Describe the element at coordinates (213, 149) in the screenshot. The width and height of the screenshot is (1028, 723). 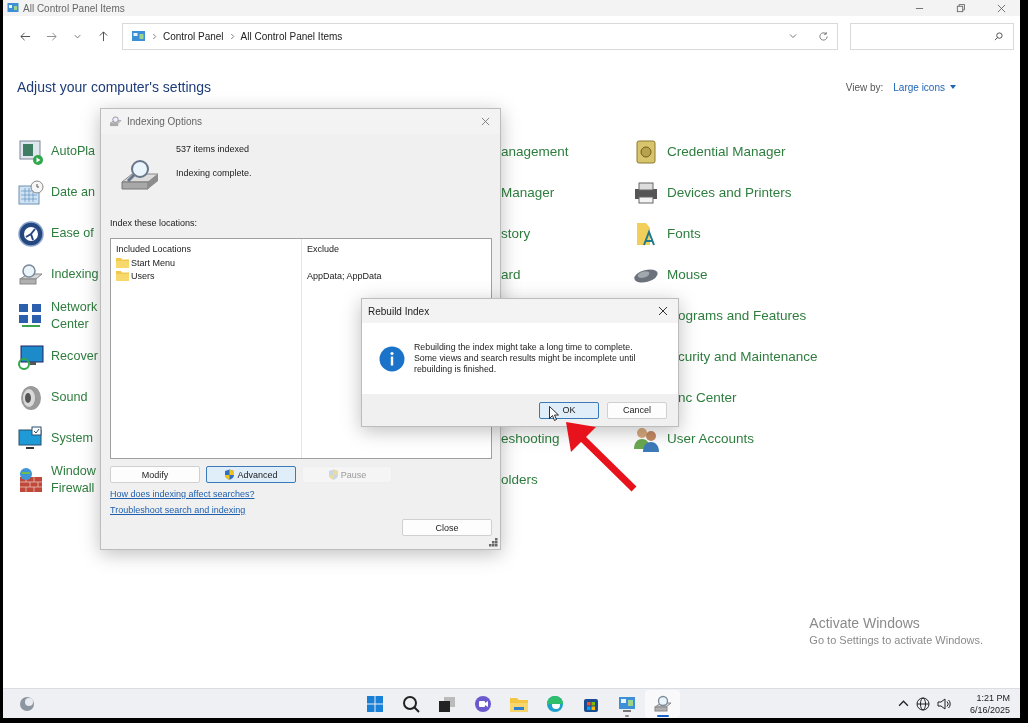
I see `item-count: 537 items indexed` at that location.